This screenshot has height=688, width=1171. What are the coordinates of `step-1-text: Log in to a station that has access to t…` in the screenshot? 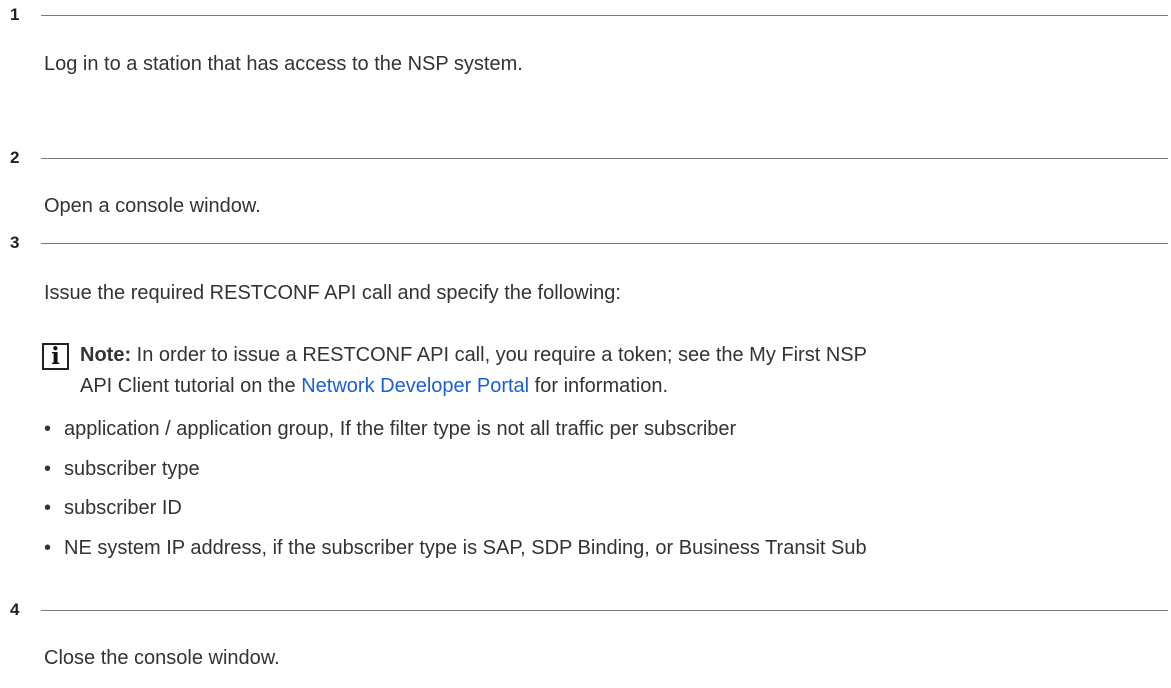 It's located at (283, 64).